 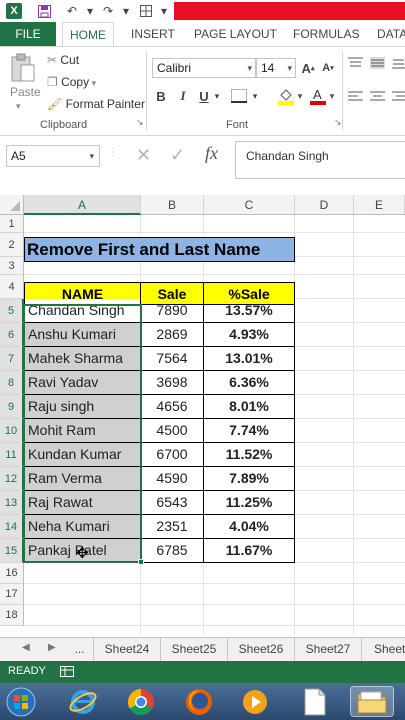 What do you see at coordinates (82, 503) in the screenshot?
I see `name-cell: Raj Rawat` at bounding box center [82, 503].